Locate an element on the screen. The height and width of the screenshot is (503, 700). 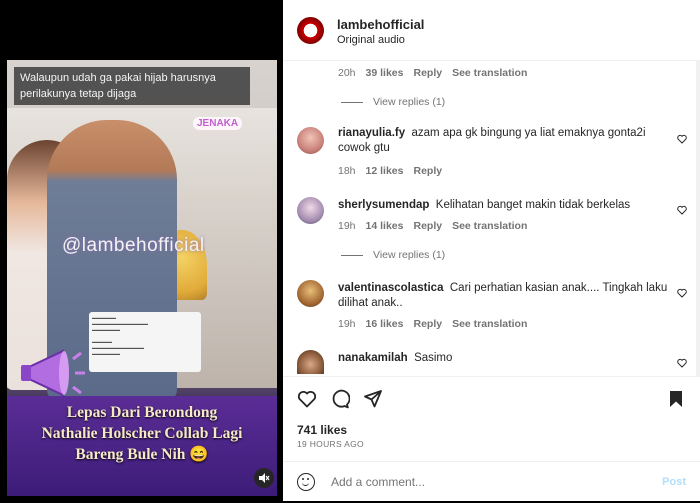
comment-likes: 12 likes is located at coordinates (385, 171).